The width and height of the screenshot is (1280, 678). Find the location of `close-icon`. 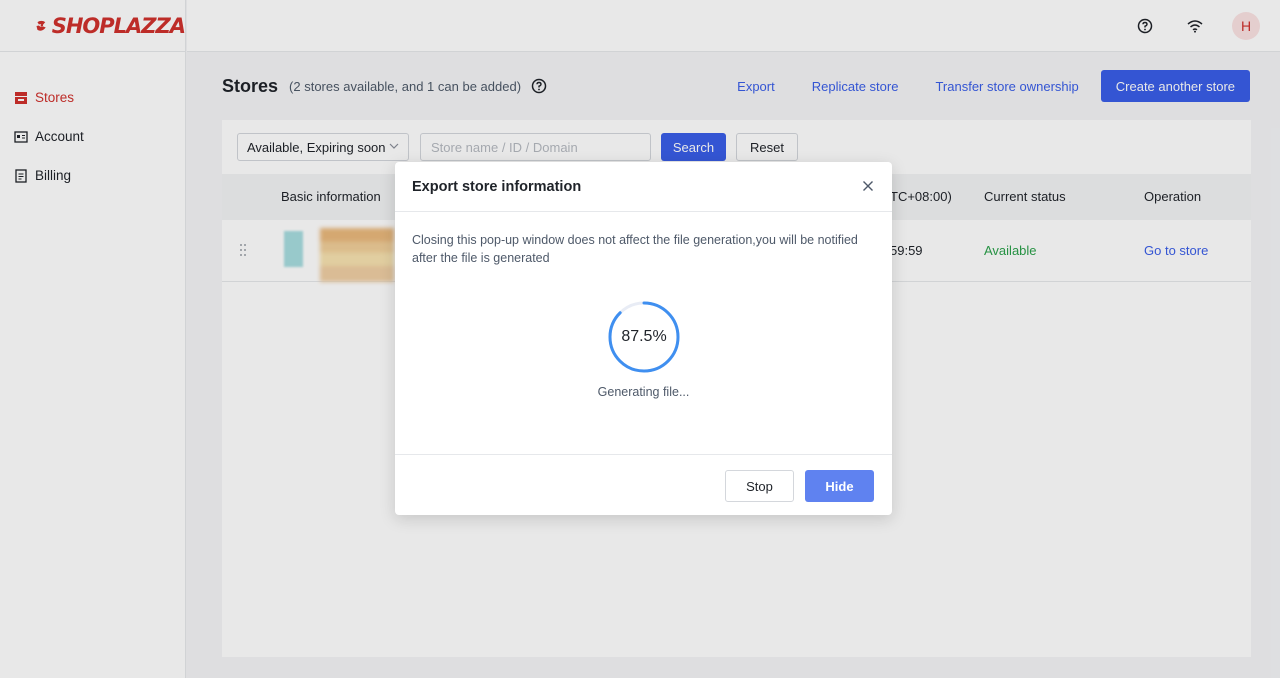

close-icon is located at coordinates (868, 186).